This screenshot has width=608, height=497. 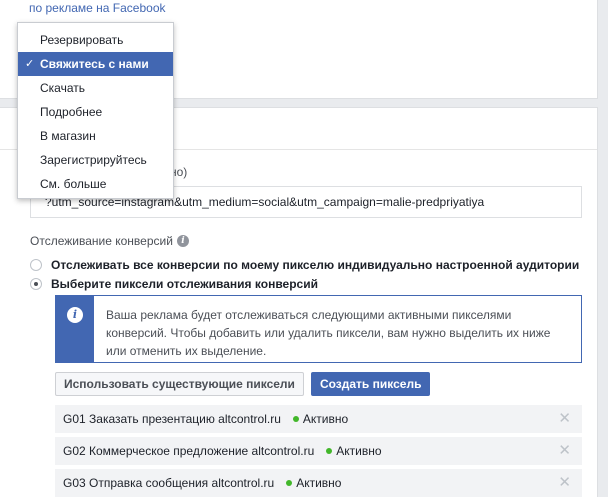 I want to click on use-existing-pixels-button: Использовать существующие пиксели, so click(x=179, y=384).